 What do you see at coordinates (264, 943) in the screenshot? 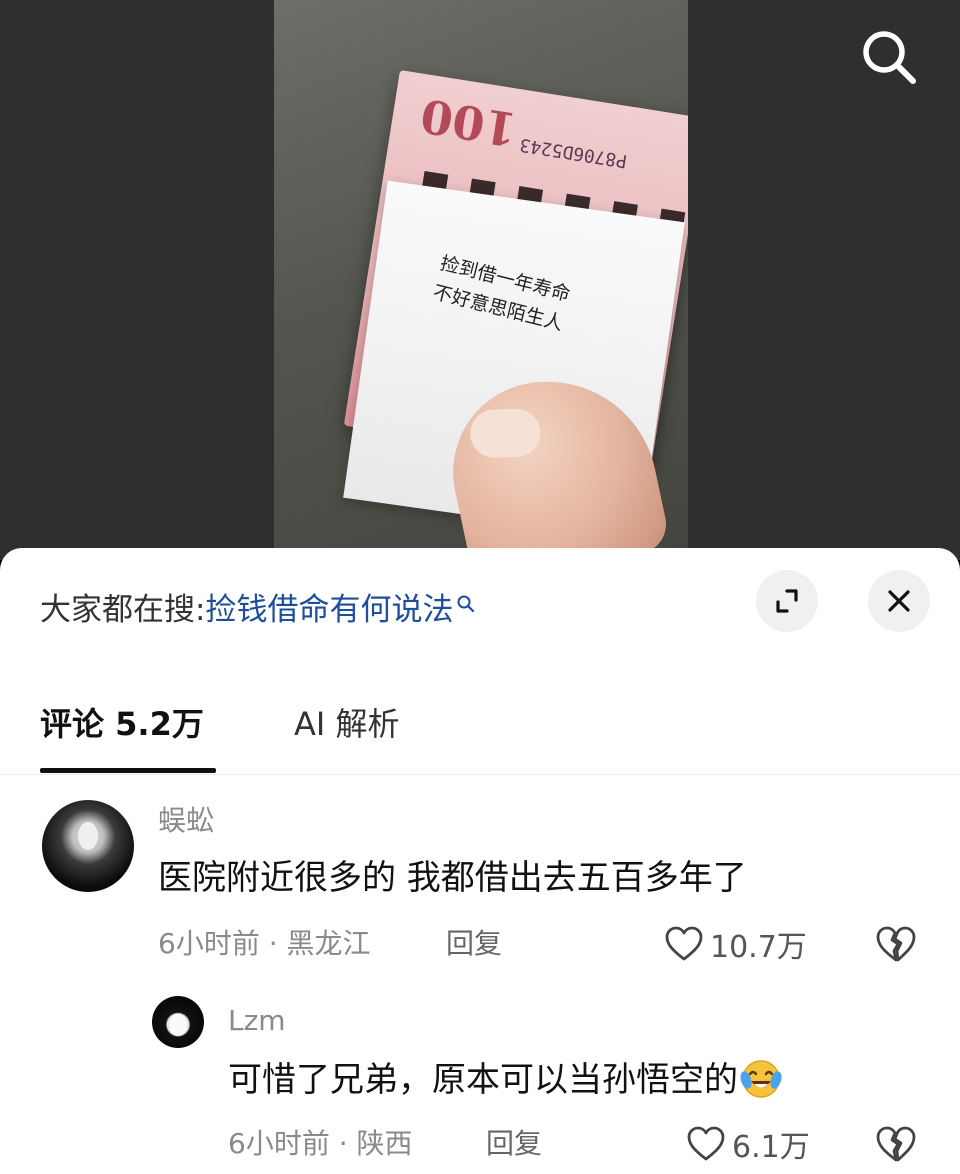
I see `comment-time-location: 6小时前 · 黑龙江` at bounding box center [264, 943].